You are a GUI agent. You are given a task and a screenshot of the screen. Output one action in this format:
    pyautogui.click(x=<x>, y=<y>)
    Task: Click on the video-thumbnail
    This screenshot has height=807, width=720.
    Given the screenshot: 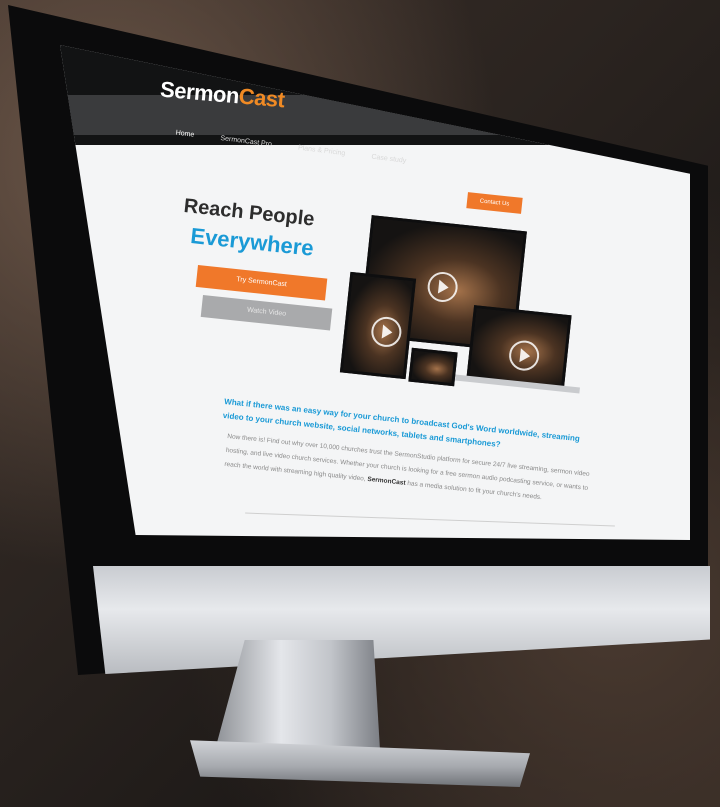 What is the action you would take?
    pyautogui.click(x=433, y=367)
    